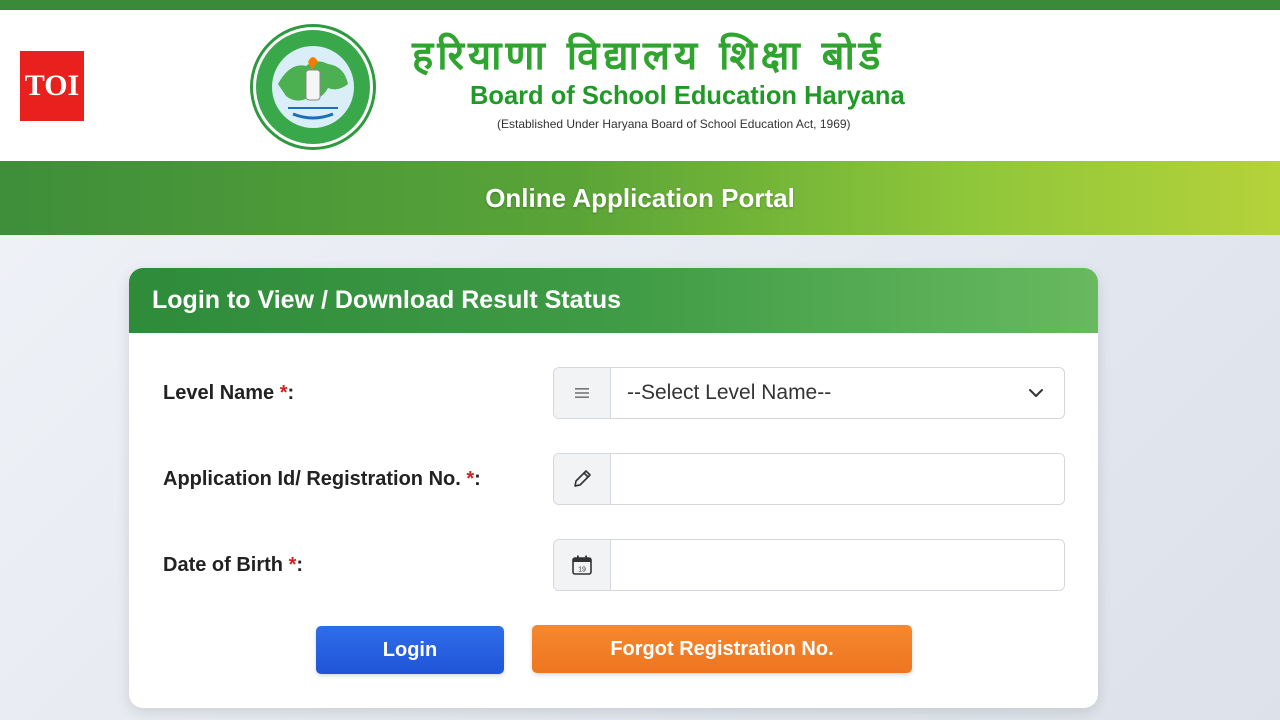  I want to click on level-name-label-text: Level Name, so click(221, 393).